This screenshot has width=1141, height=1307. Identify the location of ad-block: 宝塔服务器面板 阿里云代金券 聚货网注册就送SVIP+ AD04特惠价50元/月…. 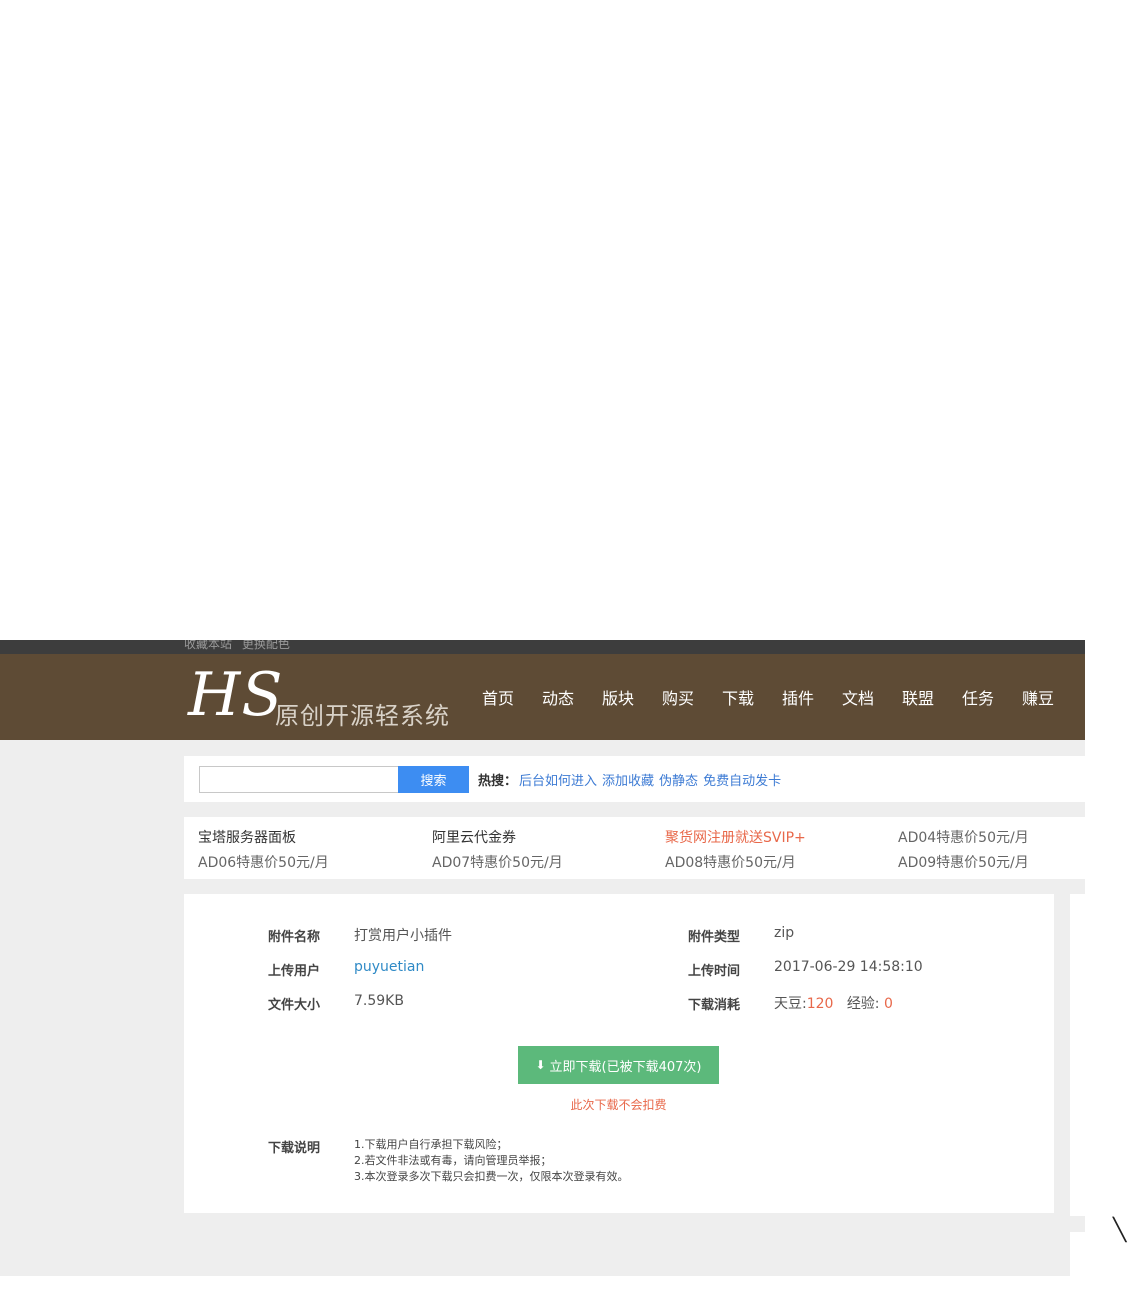
(634, 848).